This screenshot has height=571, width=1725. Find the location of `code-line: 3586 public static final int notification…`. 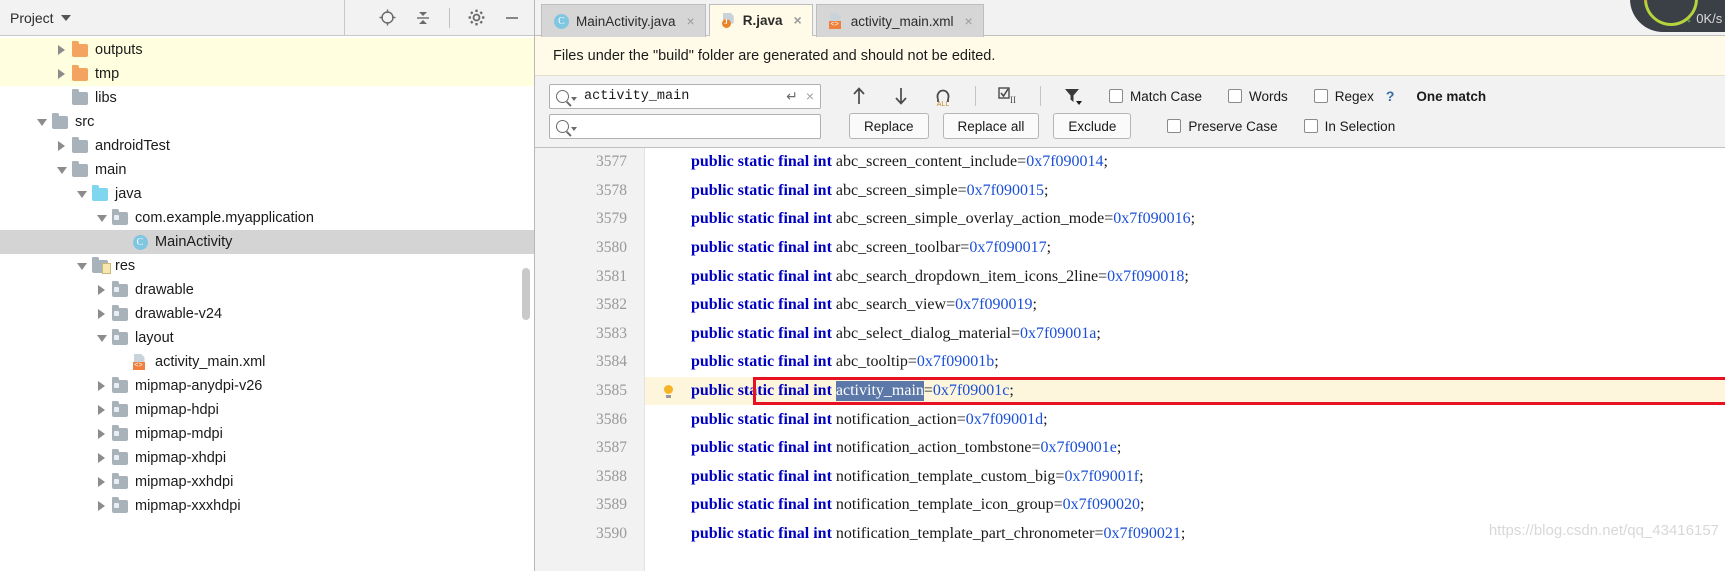

code-line: 3586 public static final int notification… is located at coordinates (1160, 419).